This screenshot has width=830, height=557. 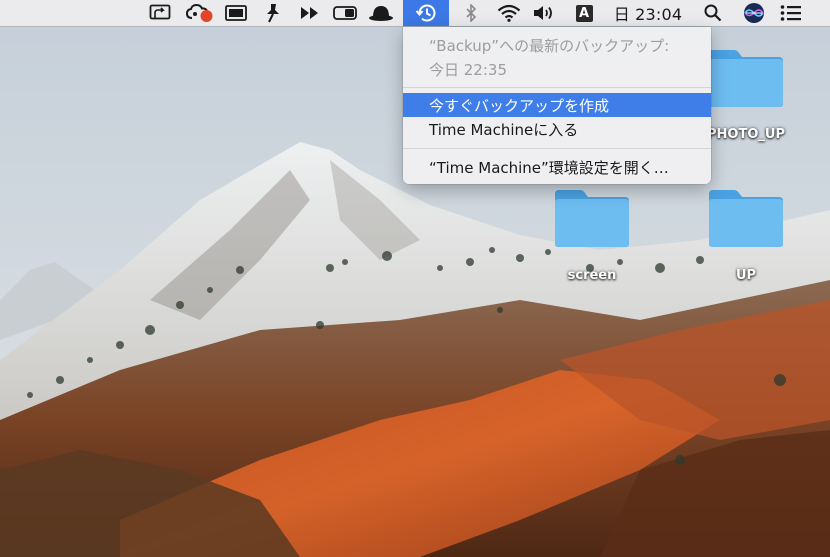 What do you see at coordinates (504, 129) in the screenshot?
I see `menu-item-label: Time Machineに入る` at bounding box center [504, 129].